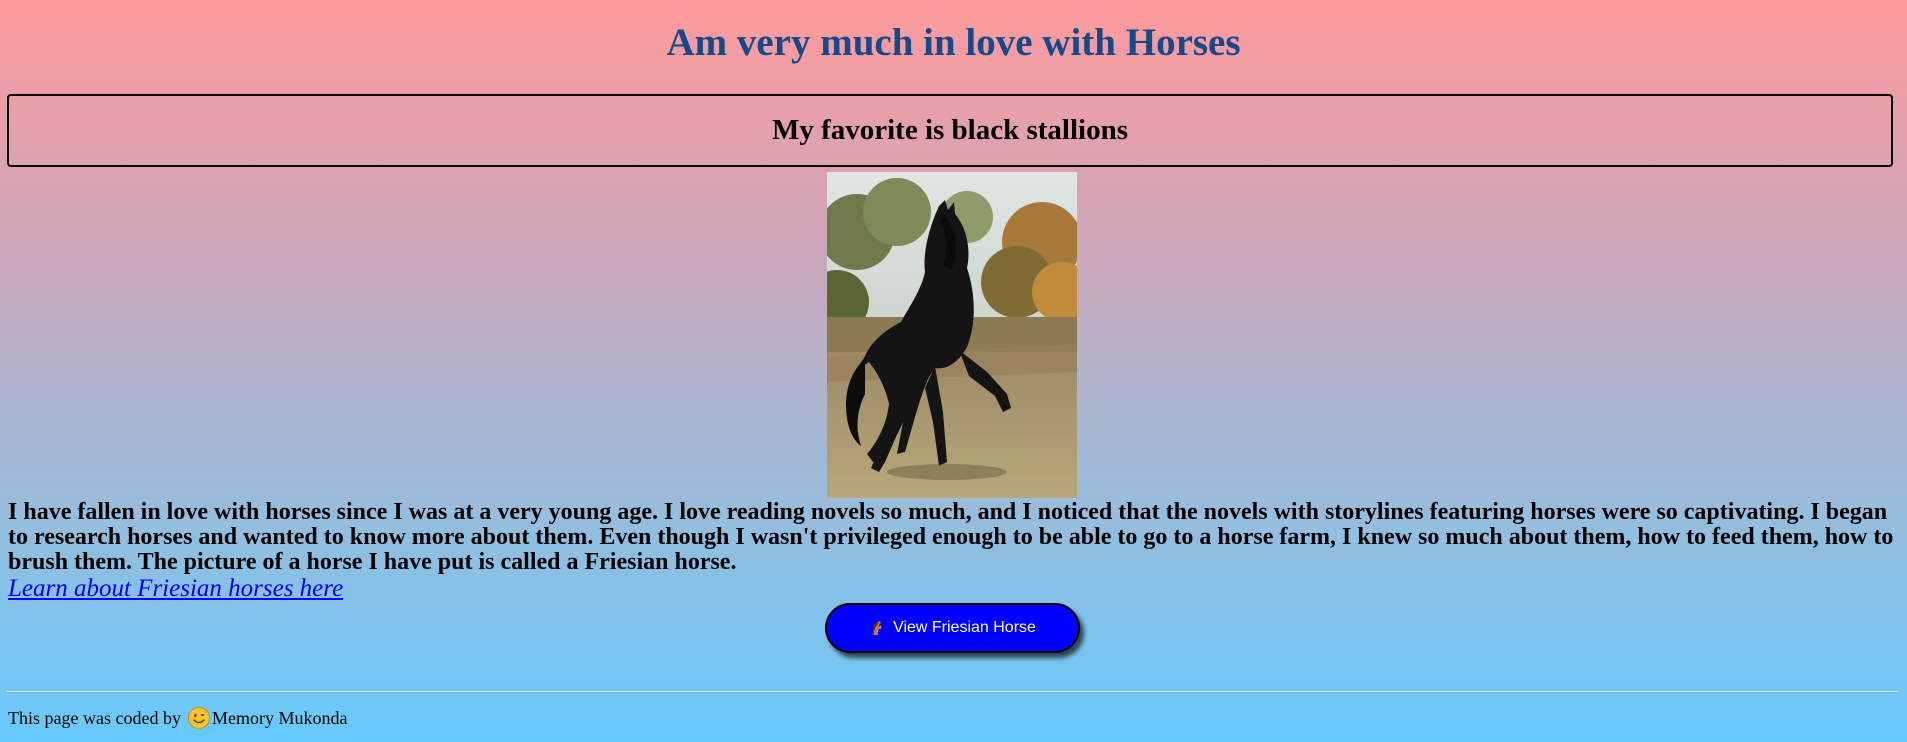  Describe the element at coordinates (199, 718) in the screenshot. I see `smiley-icon` at that location.